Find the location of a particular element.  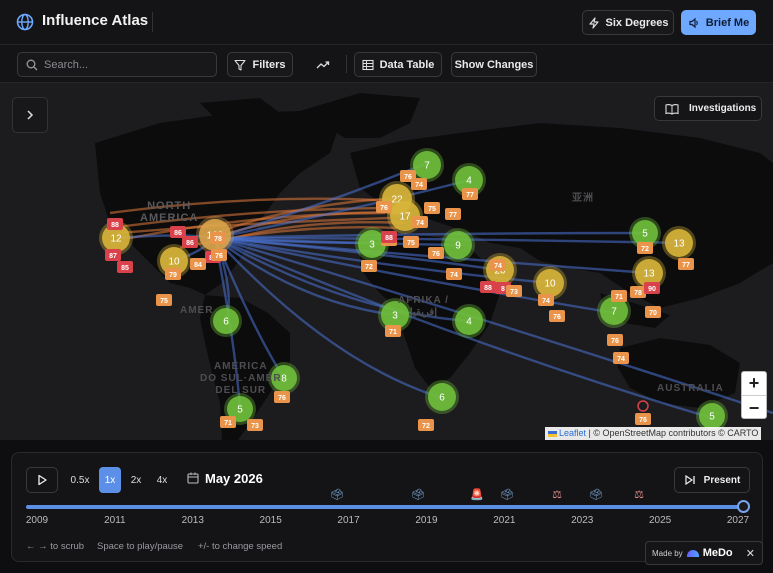

cluster-count: 4 is located at coordinates (469, 181).